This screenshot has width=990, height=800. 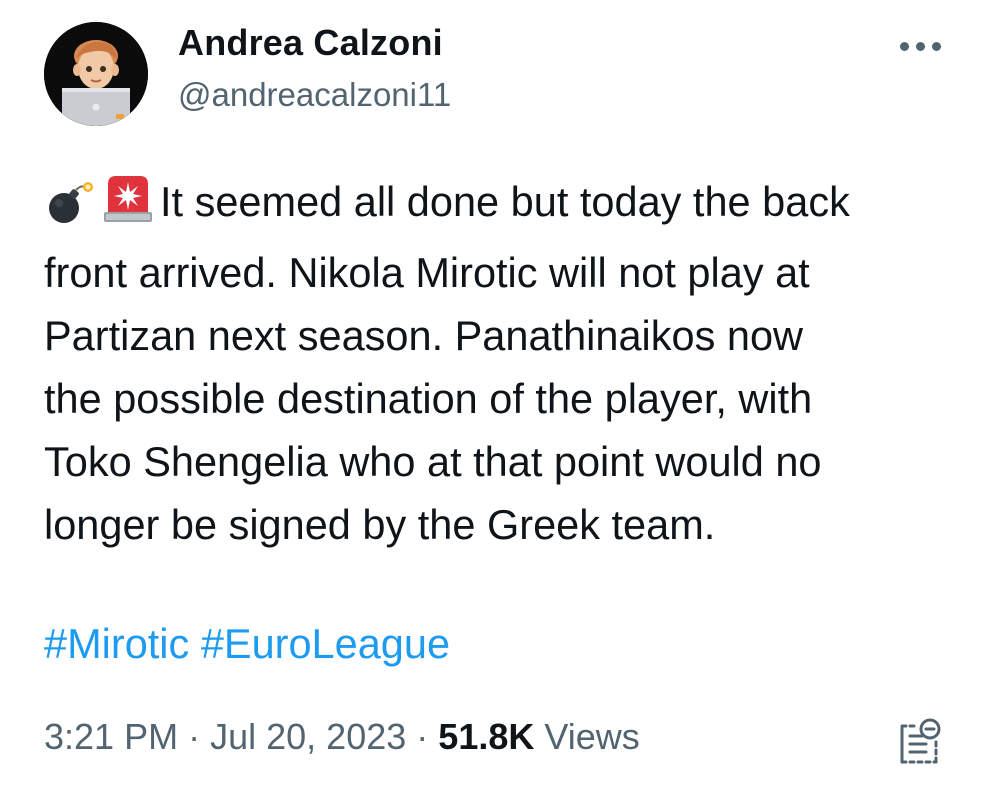 What do you see at coordinates (128, 206) in the screenshot?
I see `police-light-emoji` at bounding box center [128, 206].